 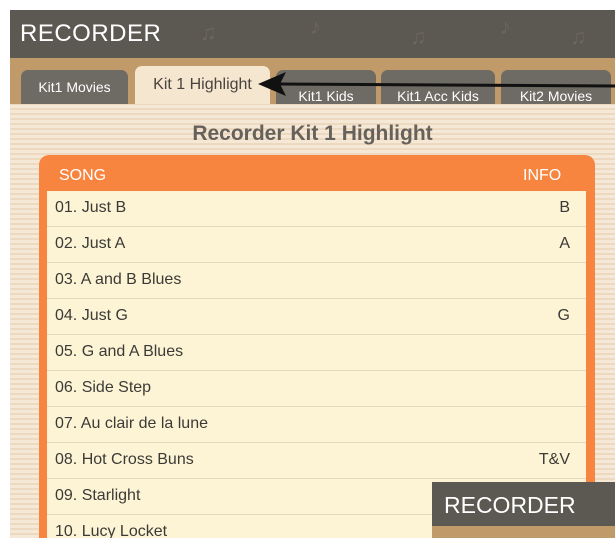 What do you see at coordinates (119, 351) in the screenshot?
I see `song-title: 05. G and A Blues` at bounding box center [119, 351].